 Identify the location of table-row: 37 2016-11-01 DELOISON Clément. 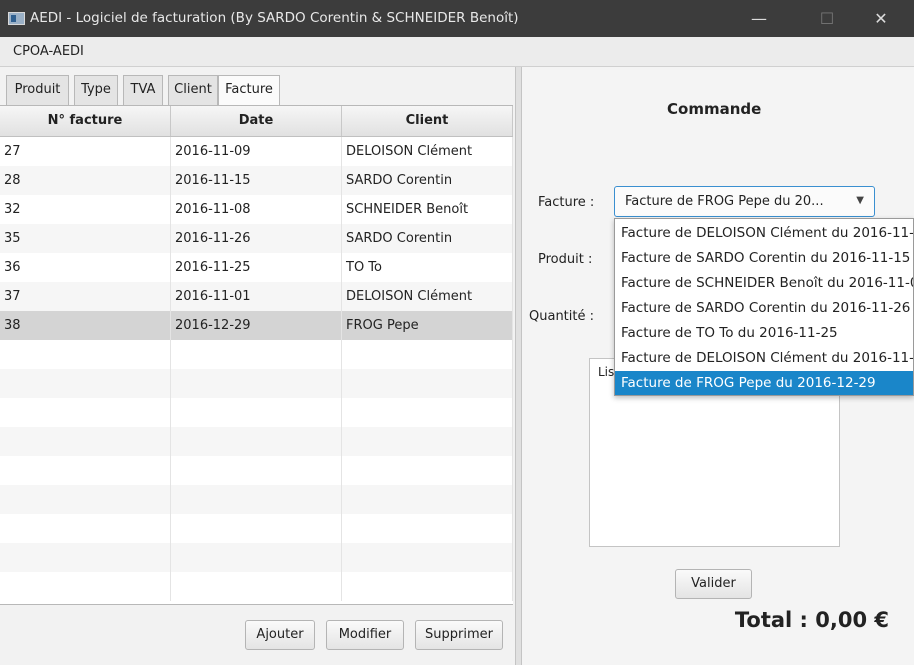
(256, 296).